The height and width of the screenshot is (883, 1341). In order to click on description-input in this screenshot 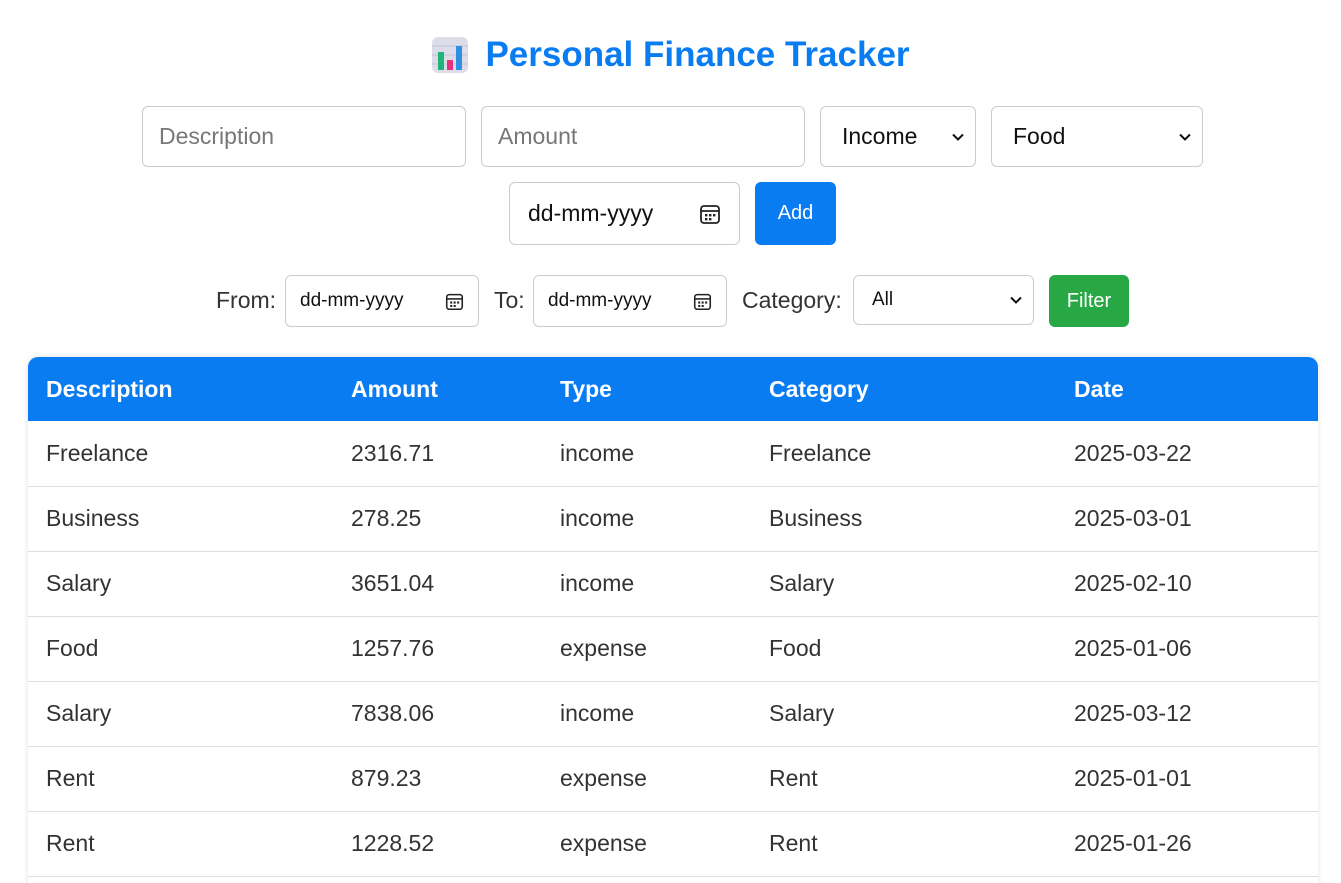, I will do `click(304, 136)`.